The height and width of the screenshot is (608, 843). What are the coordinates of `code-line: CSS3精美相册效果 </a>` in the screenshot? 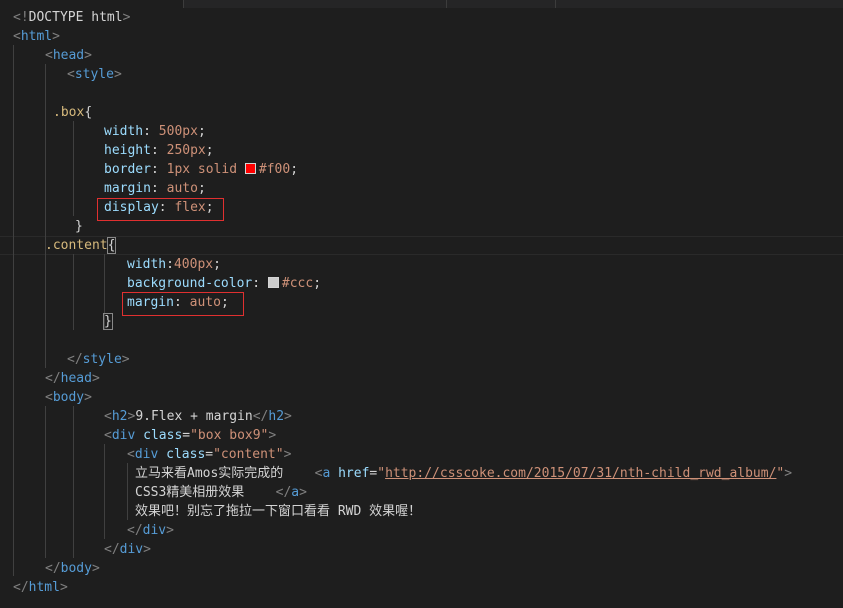 It's located at (221, 492).